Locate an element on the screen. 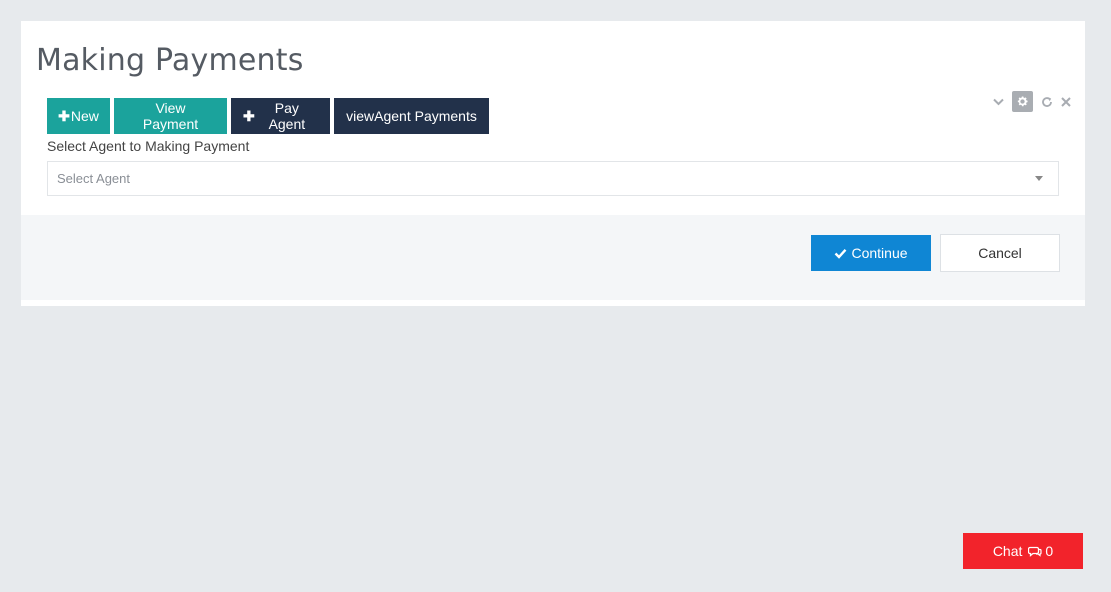  comments-icon is located at coordinates (1035, 551).